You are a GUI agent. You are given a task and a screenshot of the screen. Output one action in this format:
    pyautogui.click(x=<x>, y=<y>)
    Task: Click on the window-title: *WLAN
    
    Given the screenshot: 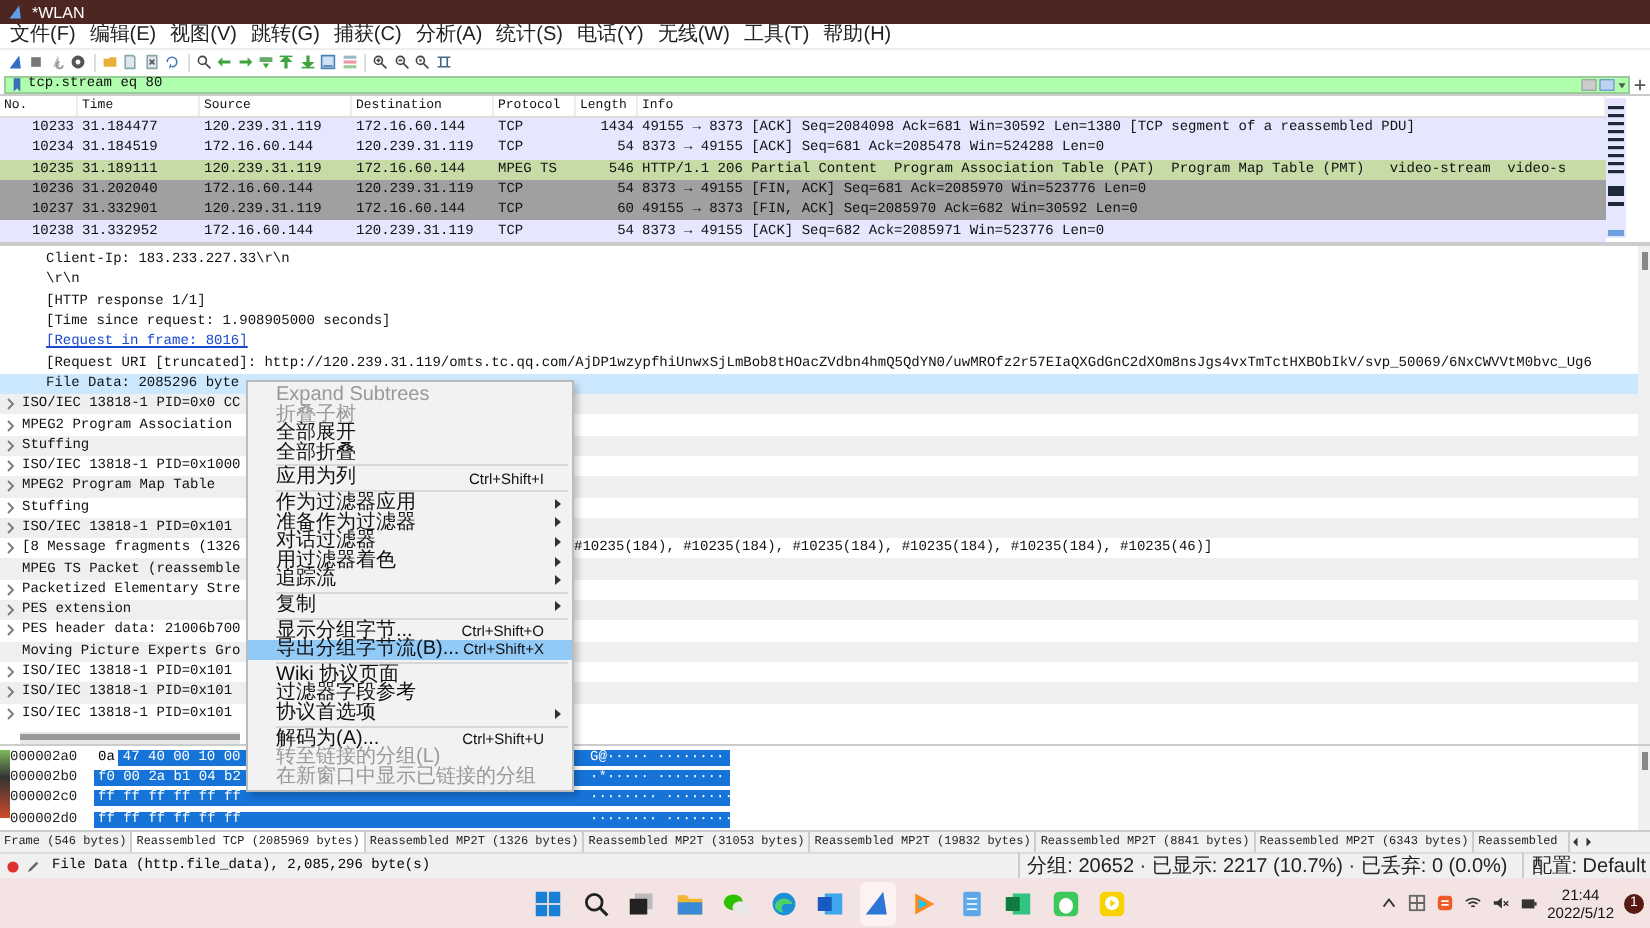 What is the action you would take?
    pyautogui.click(x=58, y=12)
    